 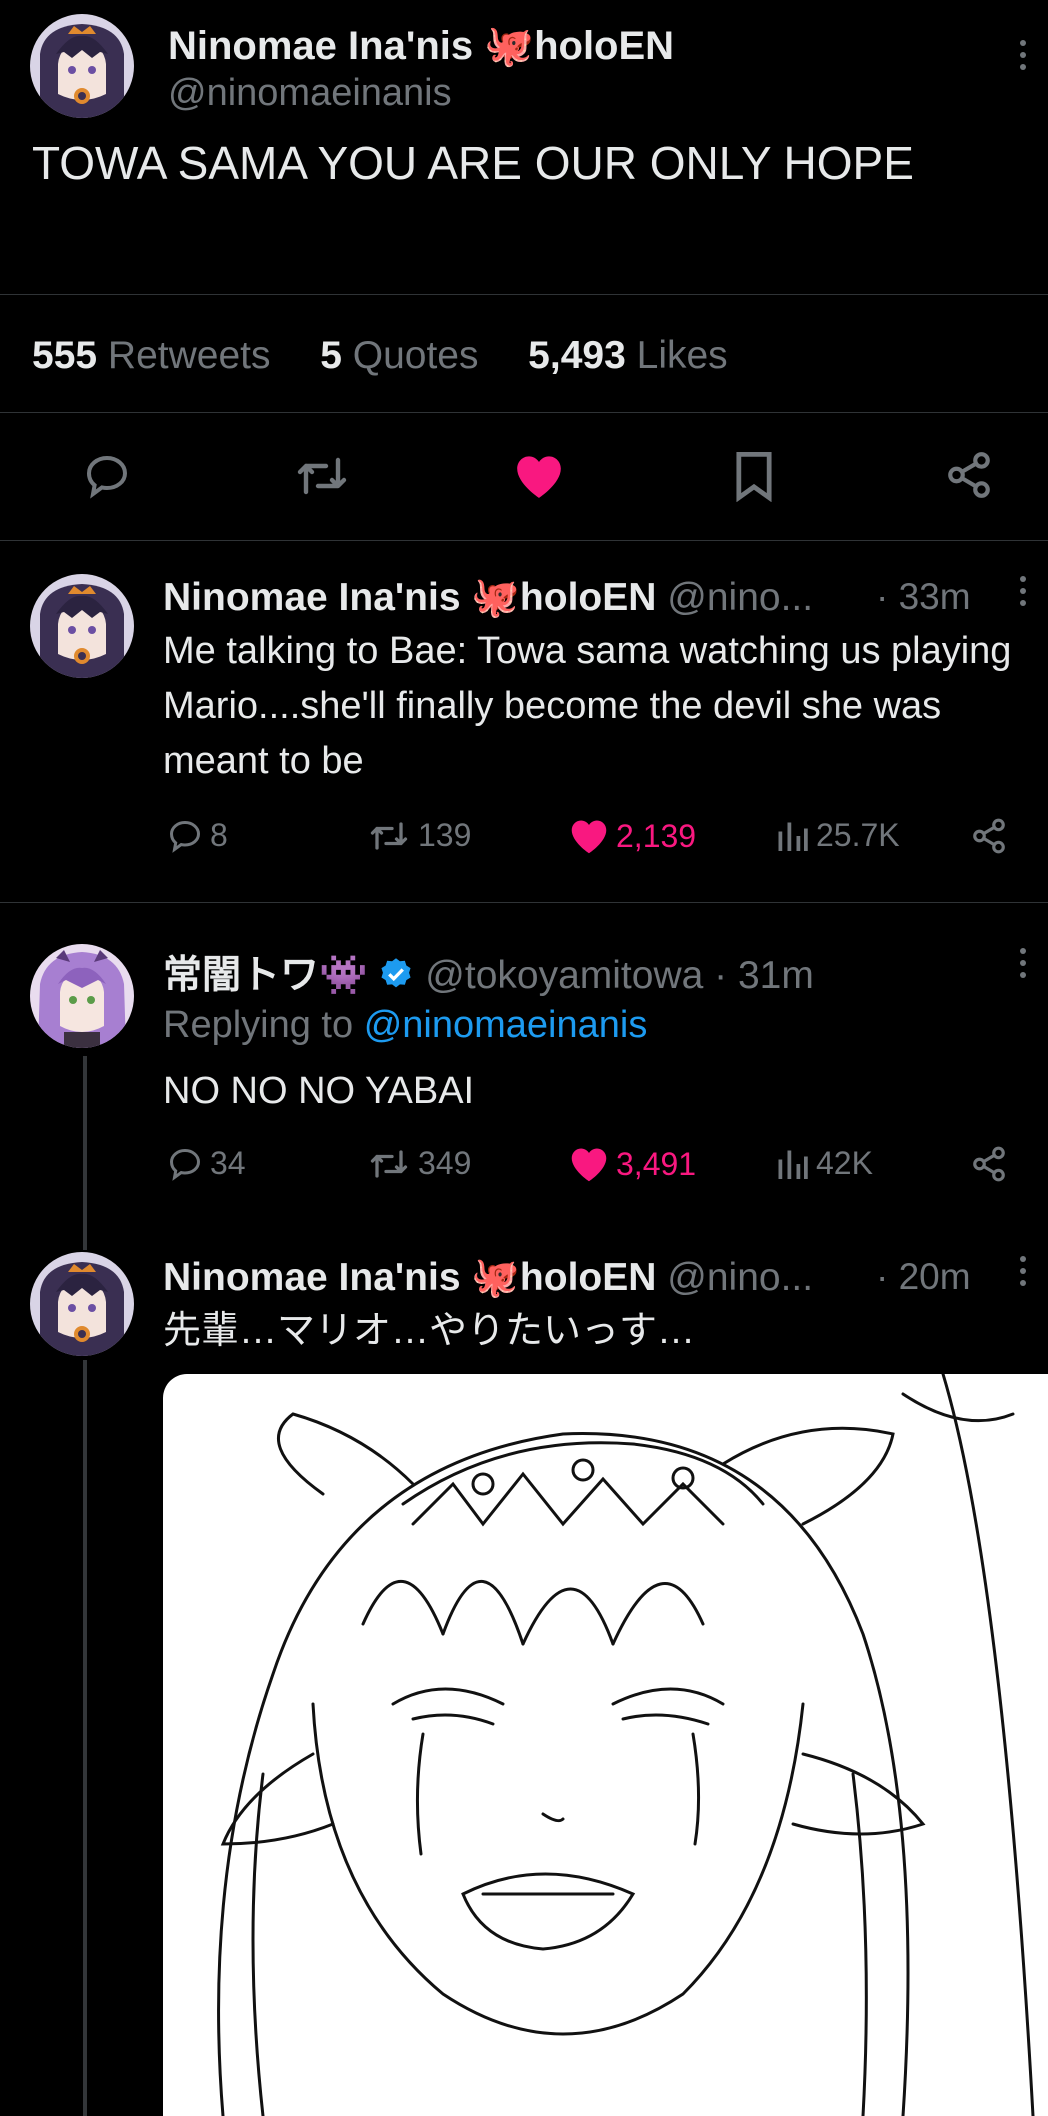 What do you see at coordinates (206, 1163) in the screenshot?
I see `reply-action: 34` at bounding box center [206, 1163].